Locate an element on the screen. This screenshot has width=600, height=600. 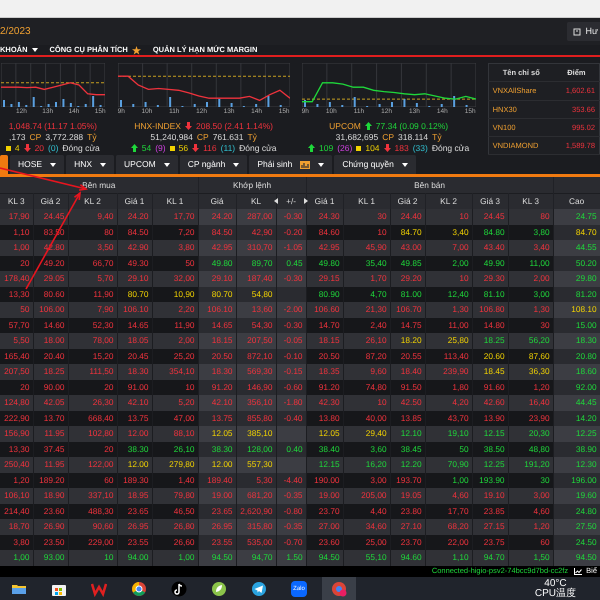
table-cell: 1,30 is located at coordinates (448, 310).